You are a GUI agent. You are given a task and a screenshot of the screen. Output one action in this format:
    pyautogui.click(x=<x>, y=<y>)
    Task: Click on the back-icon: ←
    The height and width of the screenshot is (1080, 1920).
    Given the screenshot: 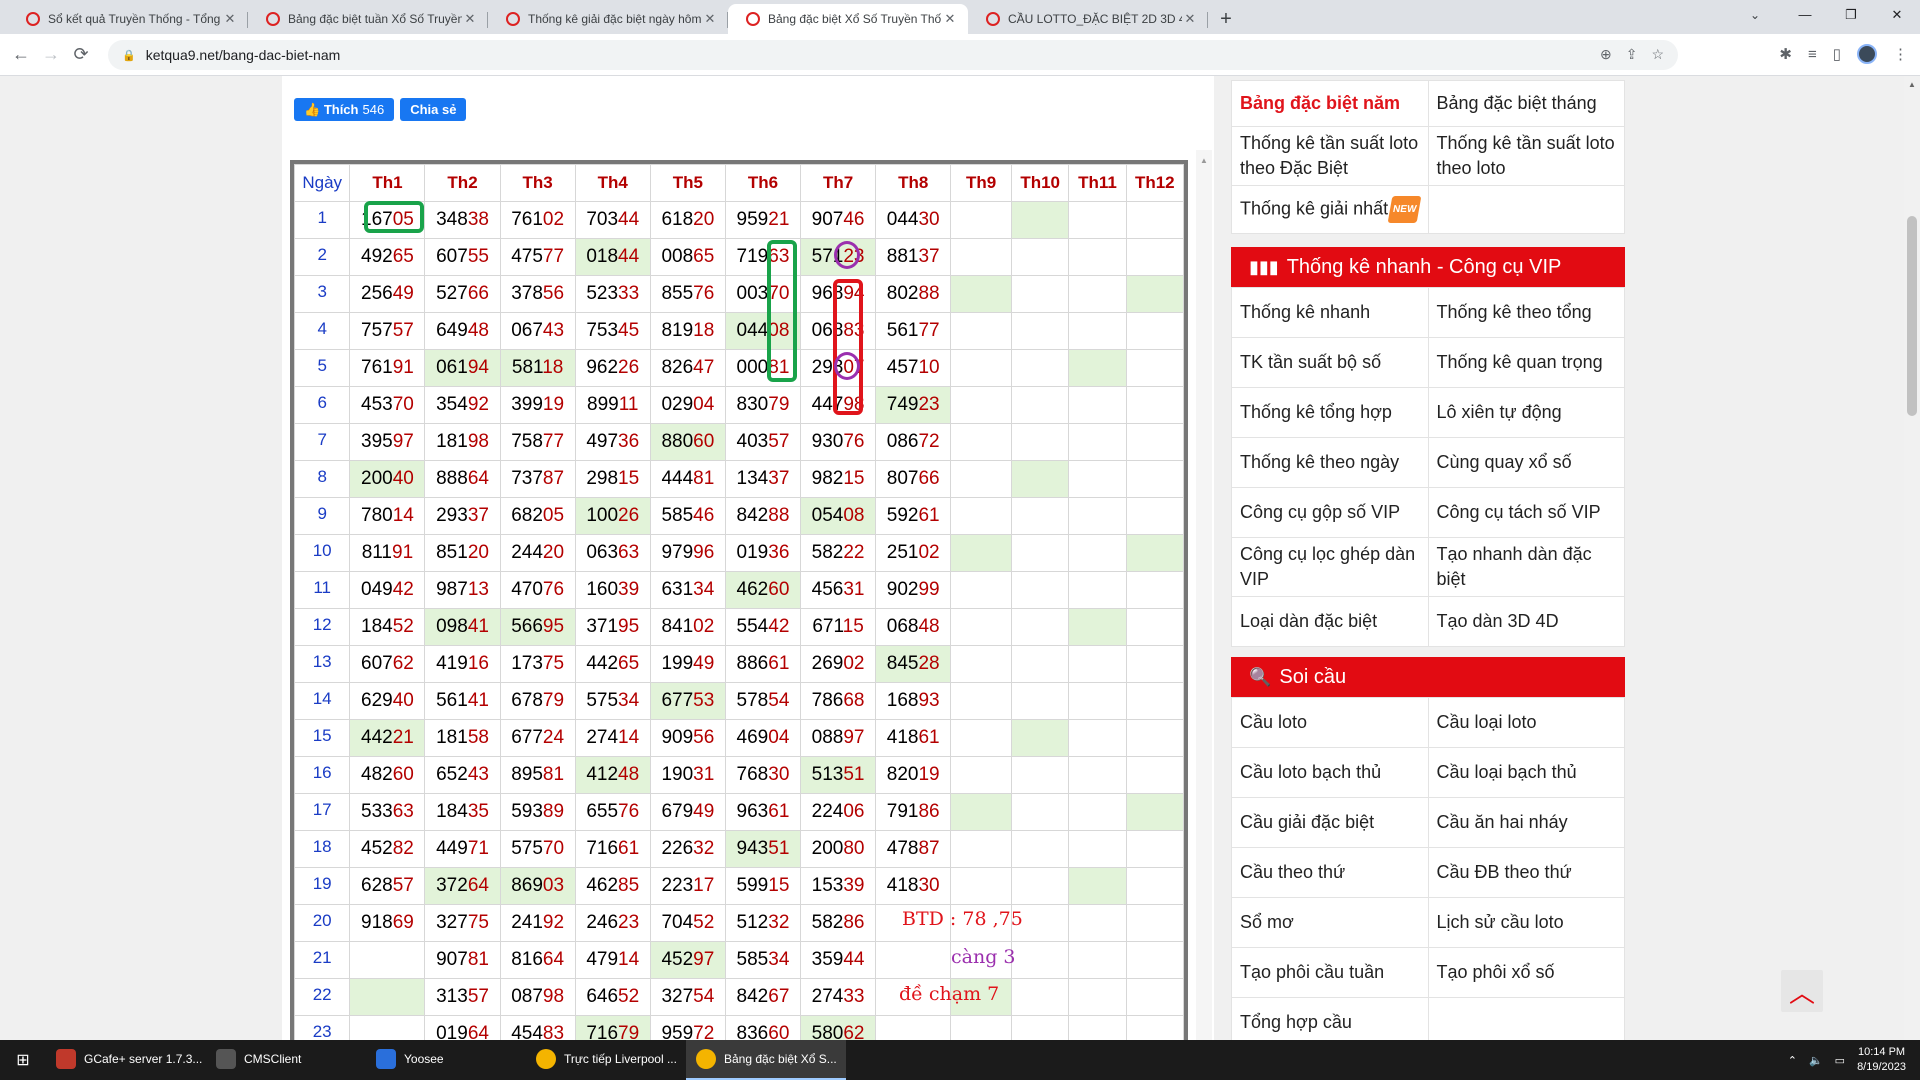 What is the action you would take?
    pyautogui.click(x=21, y=54)
    